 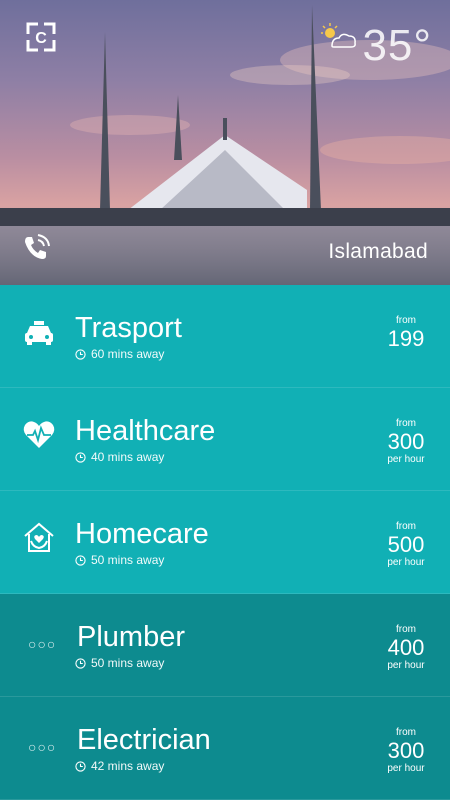 I want to click on price-amount: 400, so click(x=406, y=647).